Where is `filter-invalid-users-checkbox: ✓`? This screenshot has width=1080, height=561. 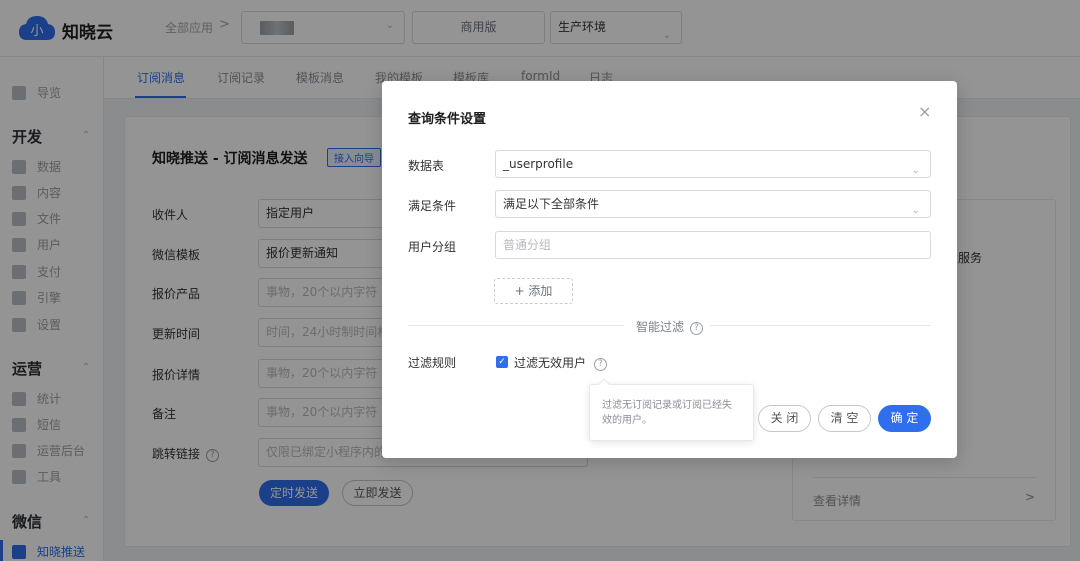
filter-invalid-users-checkbox: ✓ is located at coordinates (502, 362).